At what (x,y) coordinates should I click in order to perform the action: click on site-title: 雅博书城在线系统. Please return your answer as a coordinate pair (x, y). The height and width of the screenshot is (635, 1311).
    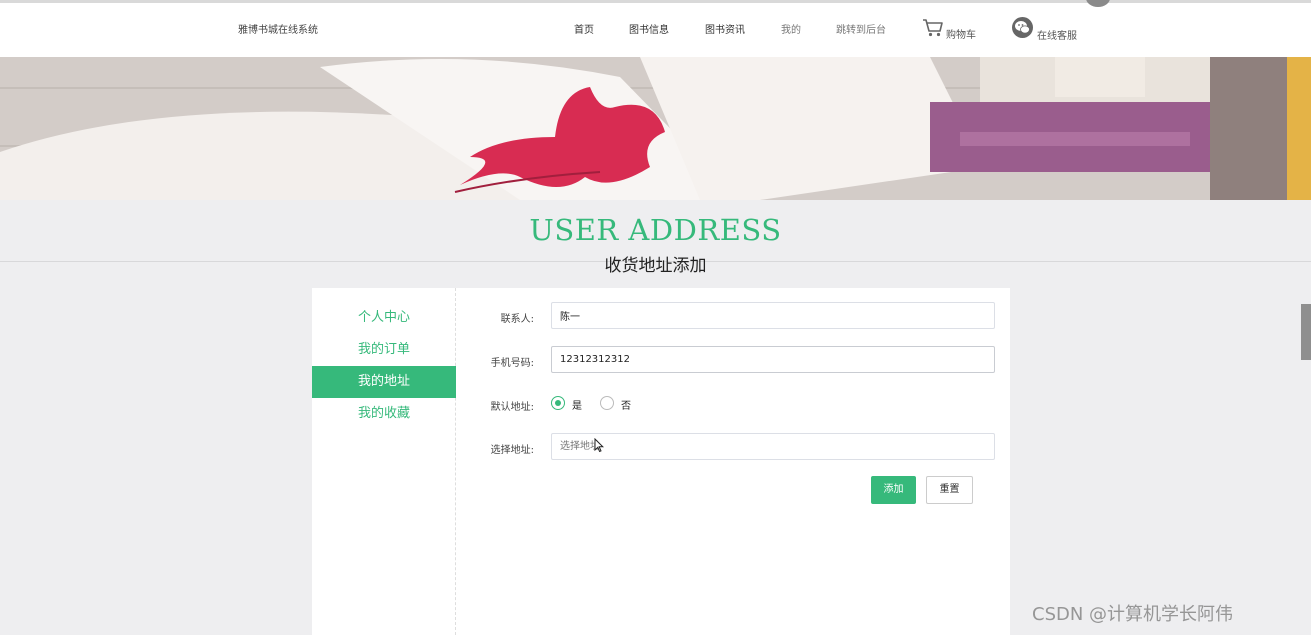
    Looking at the image, I should click on (278, 30).